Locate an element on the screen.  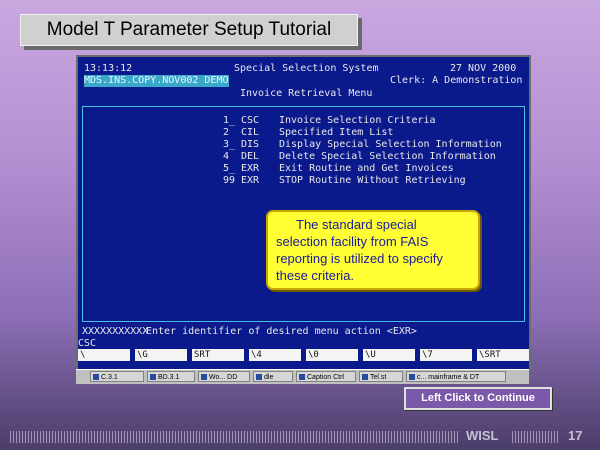
function-key-field: \ is located at coordinates (104, 355).